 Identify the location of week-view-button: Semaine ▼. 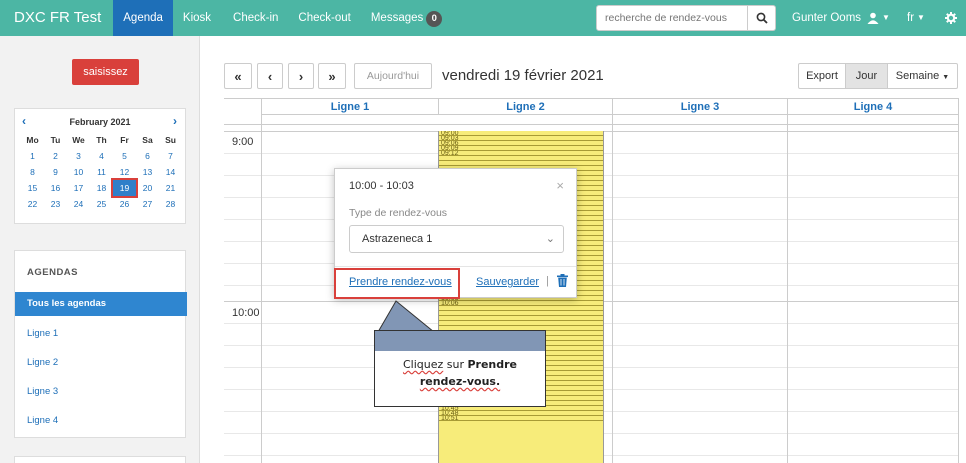
(923, 76).